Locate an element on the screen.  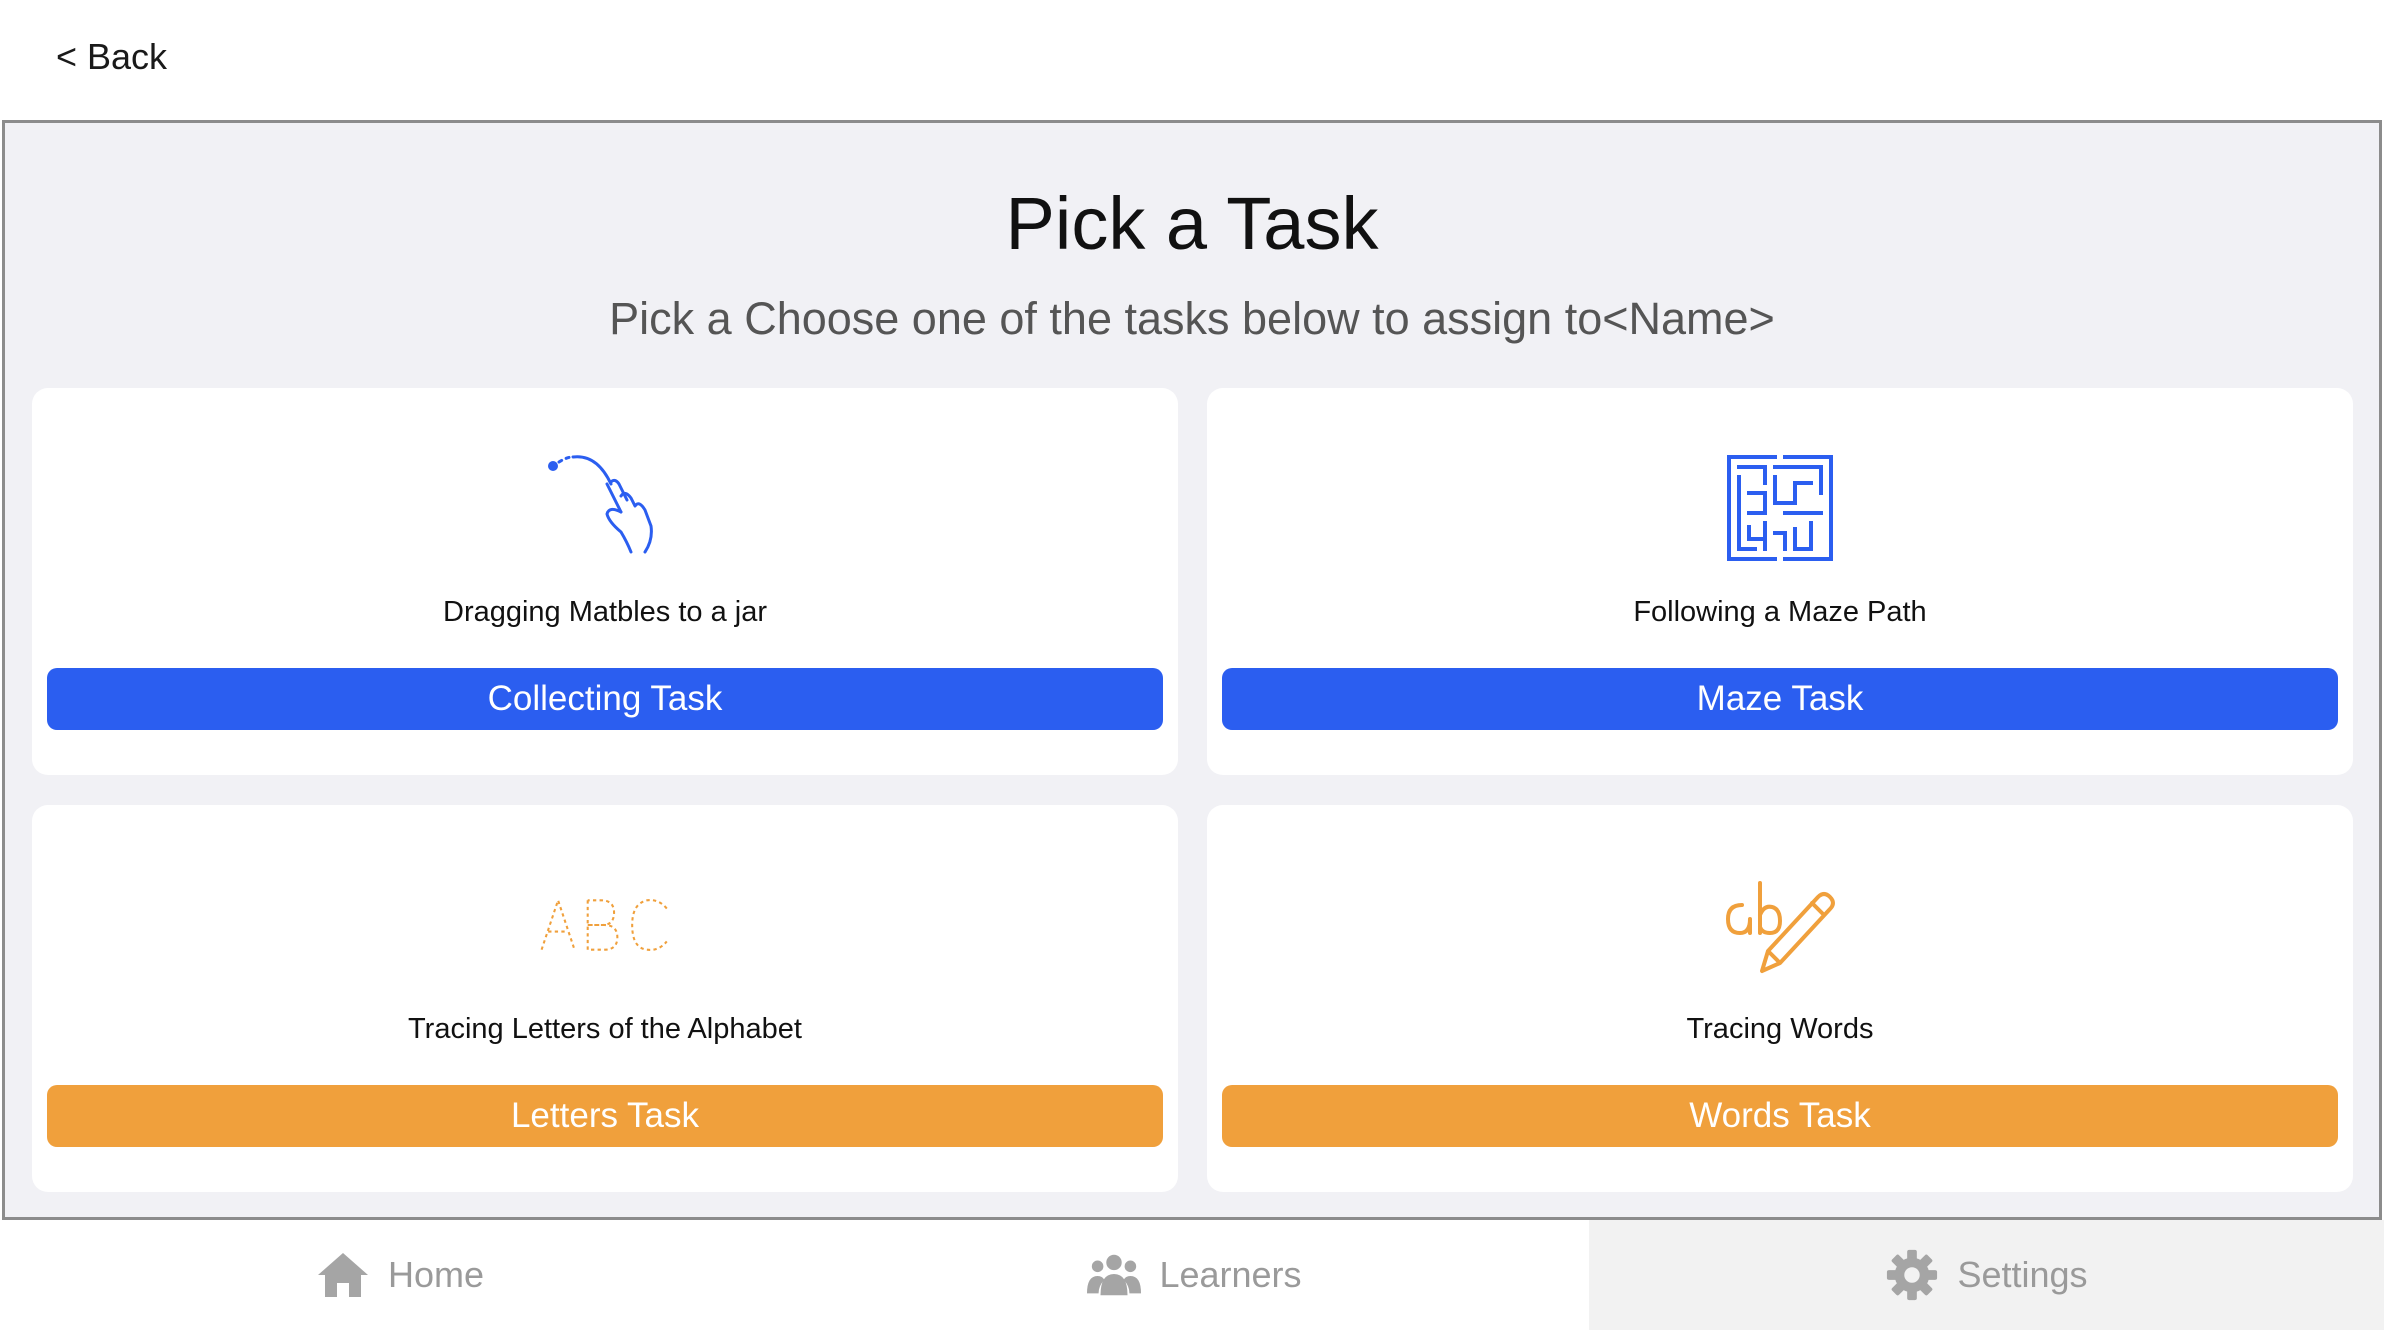
tab-home: Home is located at coordinates (400, 1275).